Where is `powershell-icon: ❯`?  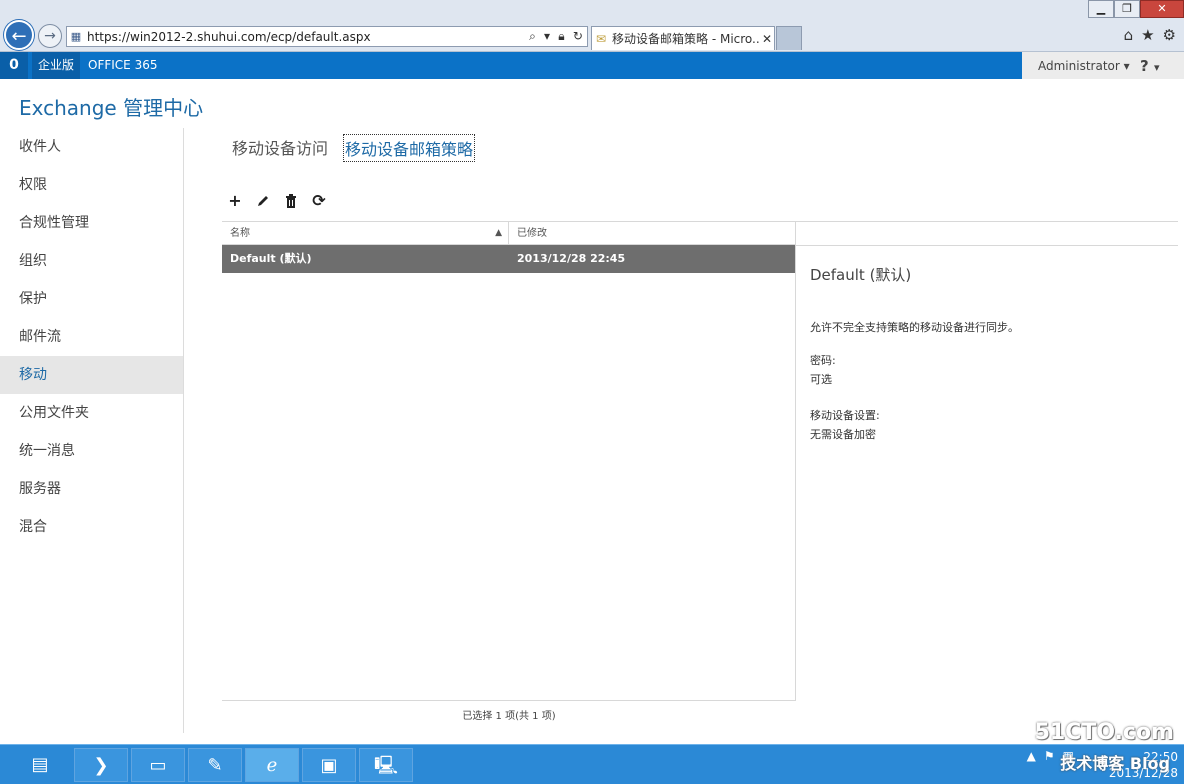
powershell-icon: ❯ is located at coordinates (101, 765).